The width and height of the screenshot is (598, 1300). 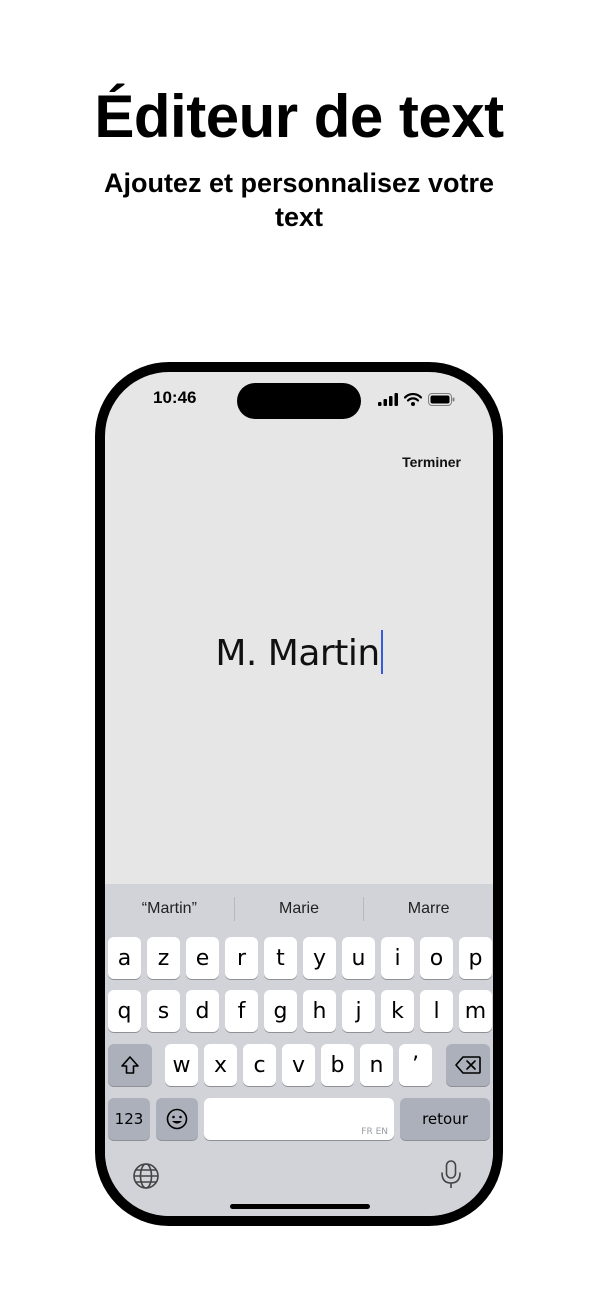 I want to click on status-time: 10:46, so click(x=175, y=397).